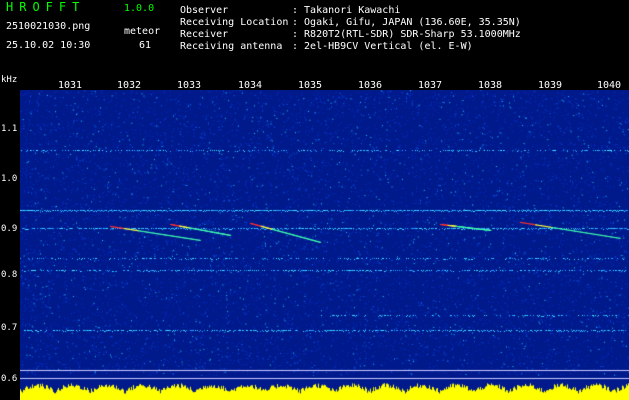  I want to click on freq-tick: 0.6, so click(9, 379).